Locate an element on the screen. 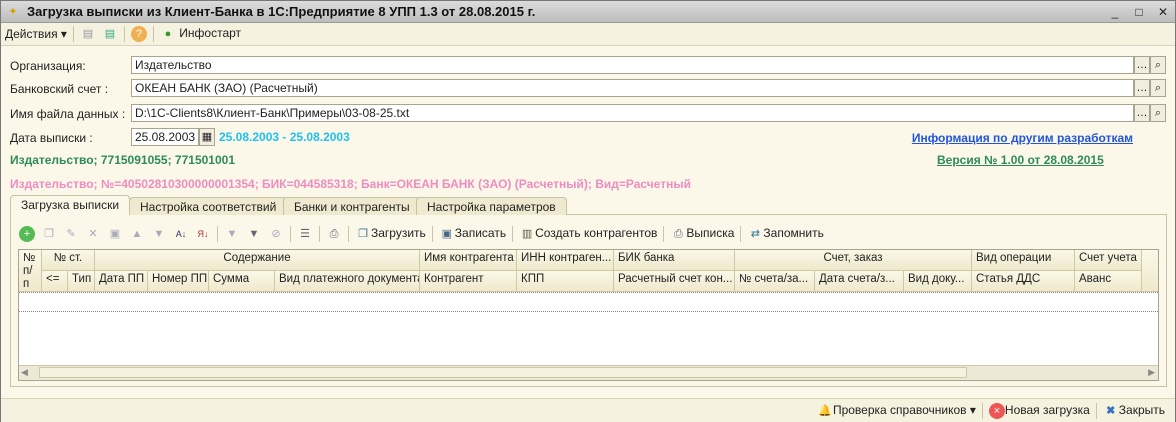 The height and width of the screenshot is (422, 1176). horizontal-scrollbar: ◀ ▶ is located at coordinates (588, 372).